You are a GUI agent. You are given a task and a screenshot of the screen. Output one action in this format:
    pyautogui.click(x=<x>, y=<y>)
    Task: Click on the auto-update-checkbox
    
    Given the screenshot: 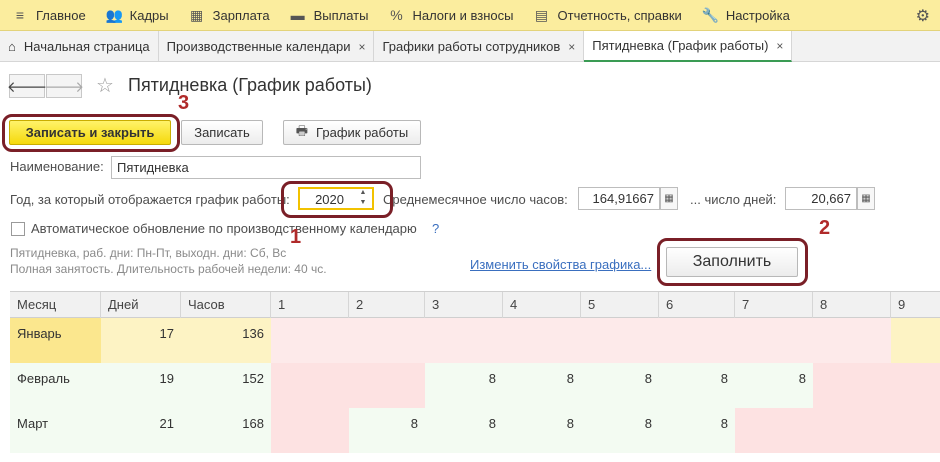 What is the action you would take?
    pyautogui.click(x=18, y=229)
    